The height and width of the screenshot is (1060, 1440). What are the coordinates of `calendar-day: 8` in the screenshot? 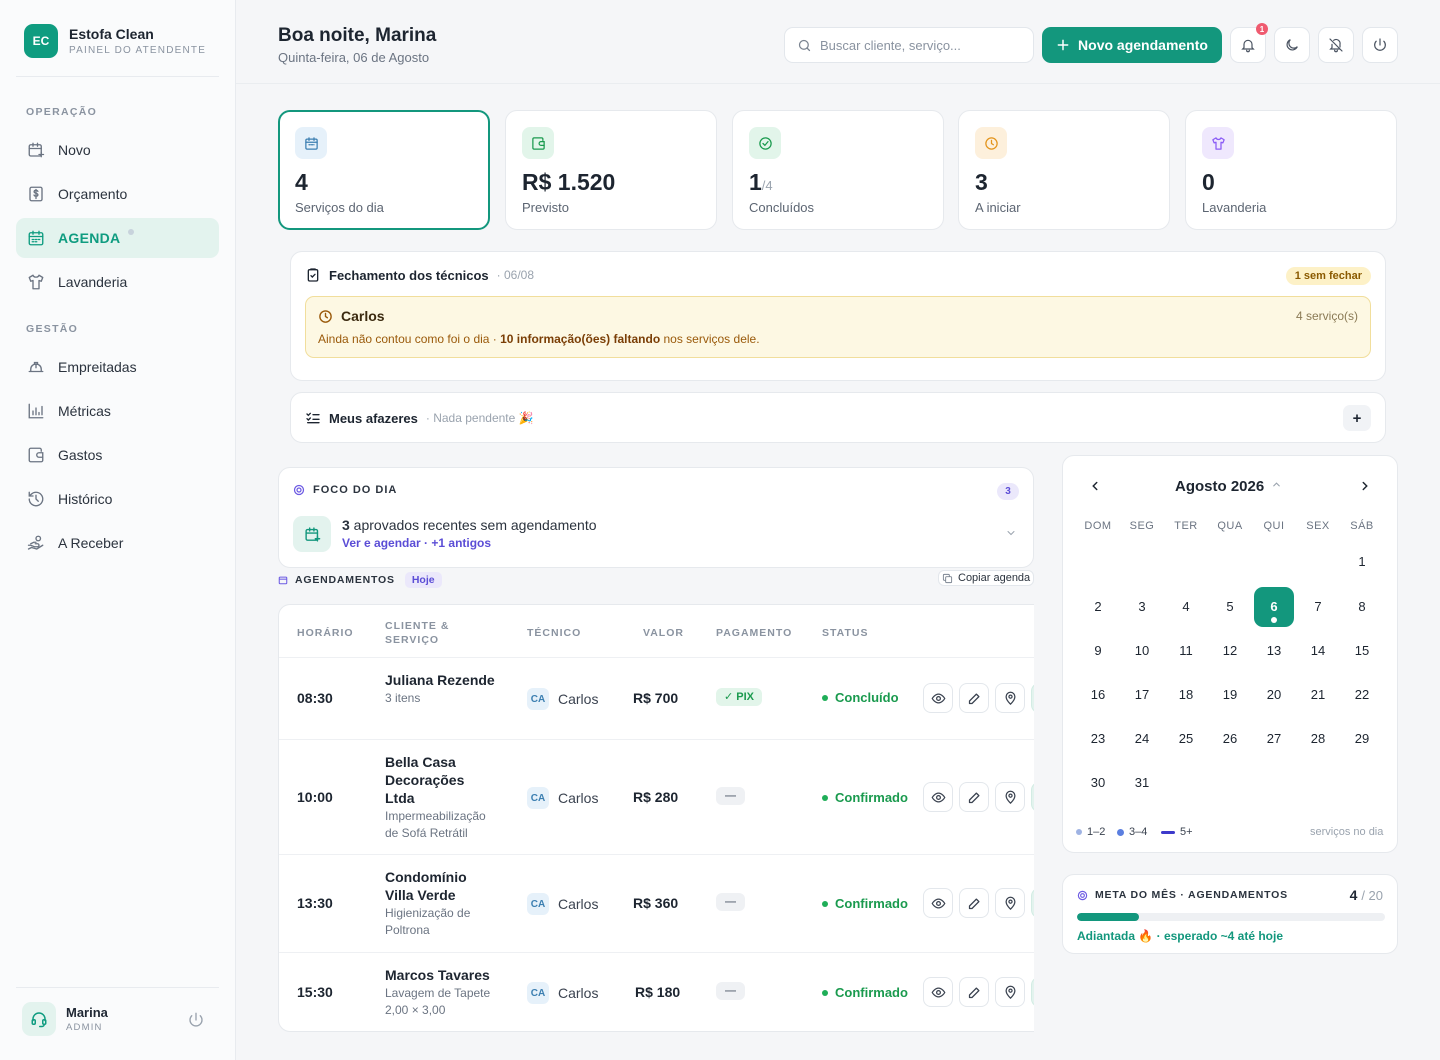 It's located at (1362, 607).